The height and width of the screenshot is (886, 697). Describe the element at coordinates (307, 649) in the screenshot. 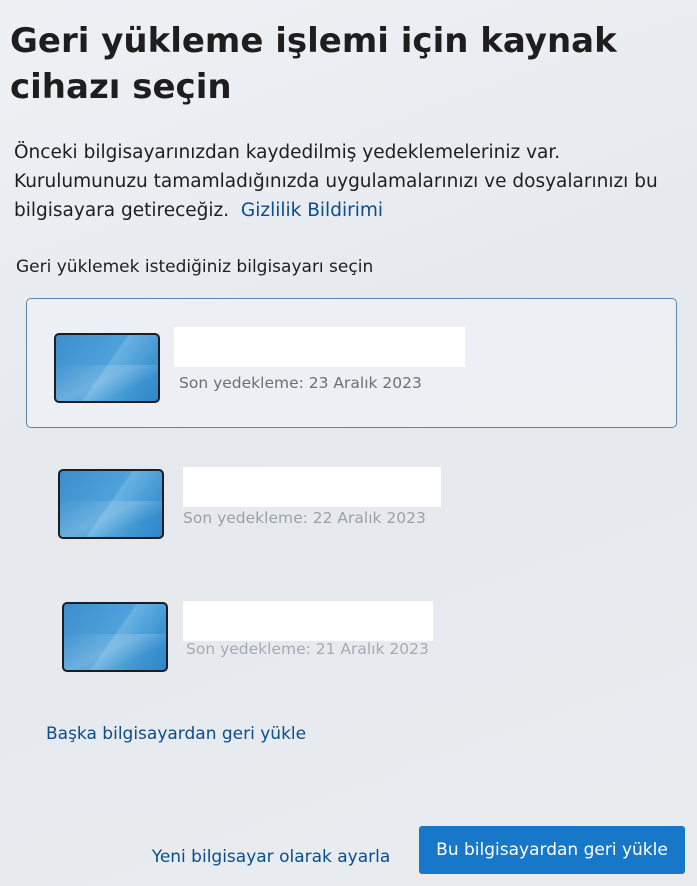

I see `device-backup-date: Son yedekleme: 21 Aralık 2023` at that location.